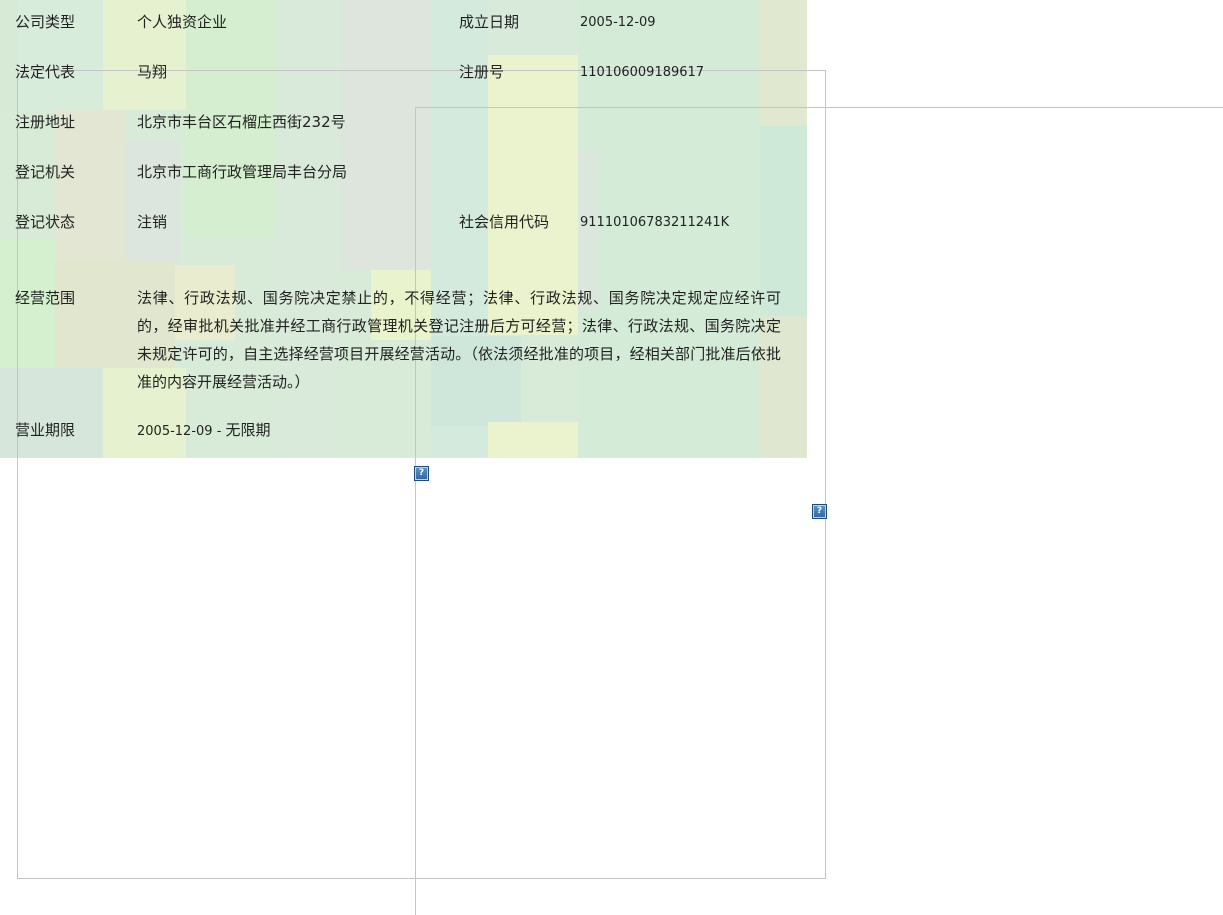 The height and width of the screenshot is (915, 1223). I want to click on term-label: 营业期限, so click(45, 430).